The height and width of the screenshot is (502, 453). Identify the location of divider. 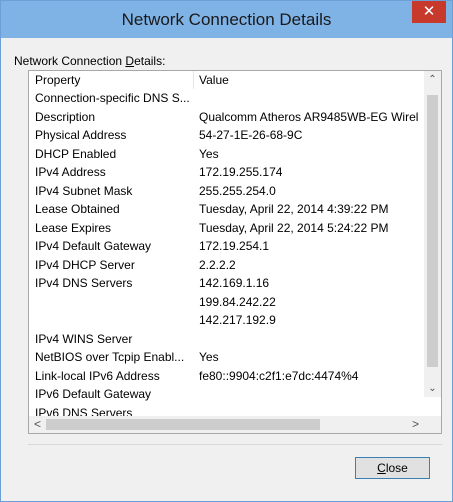
(235, 444).